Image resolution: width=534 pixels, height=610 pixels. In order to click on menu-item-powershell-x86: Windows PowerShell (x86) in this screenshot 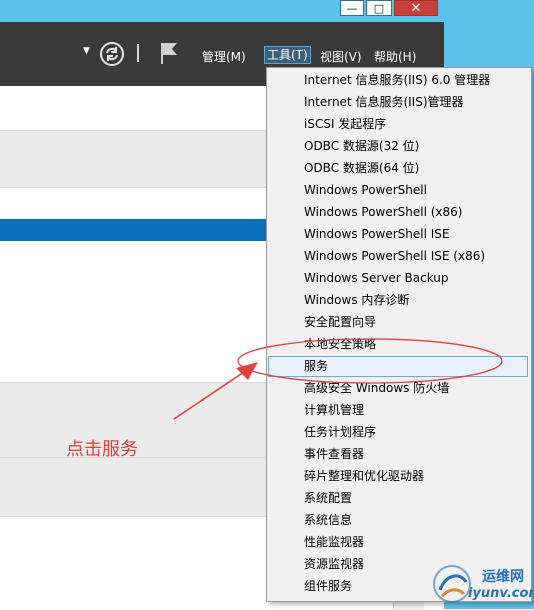, I will do `click(399, 212)`.